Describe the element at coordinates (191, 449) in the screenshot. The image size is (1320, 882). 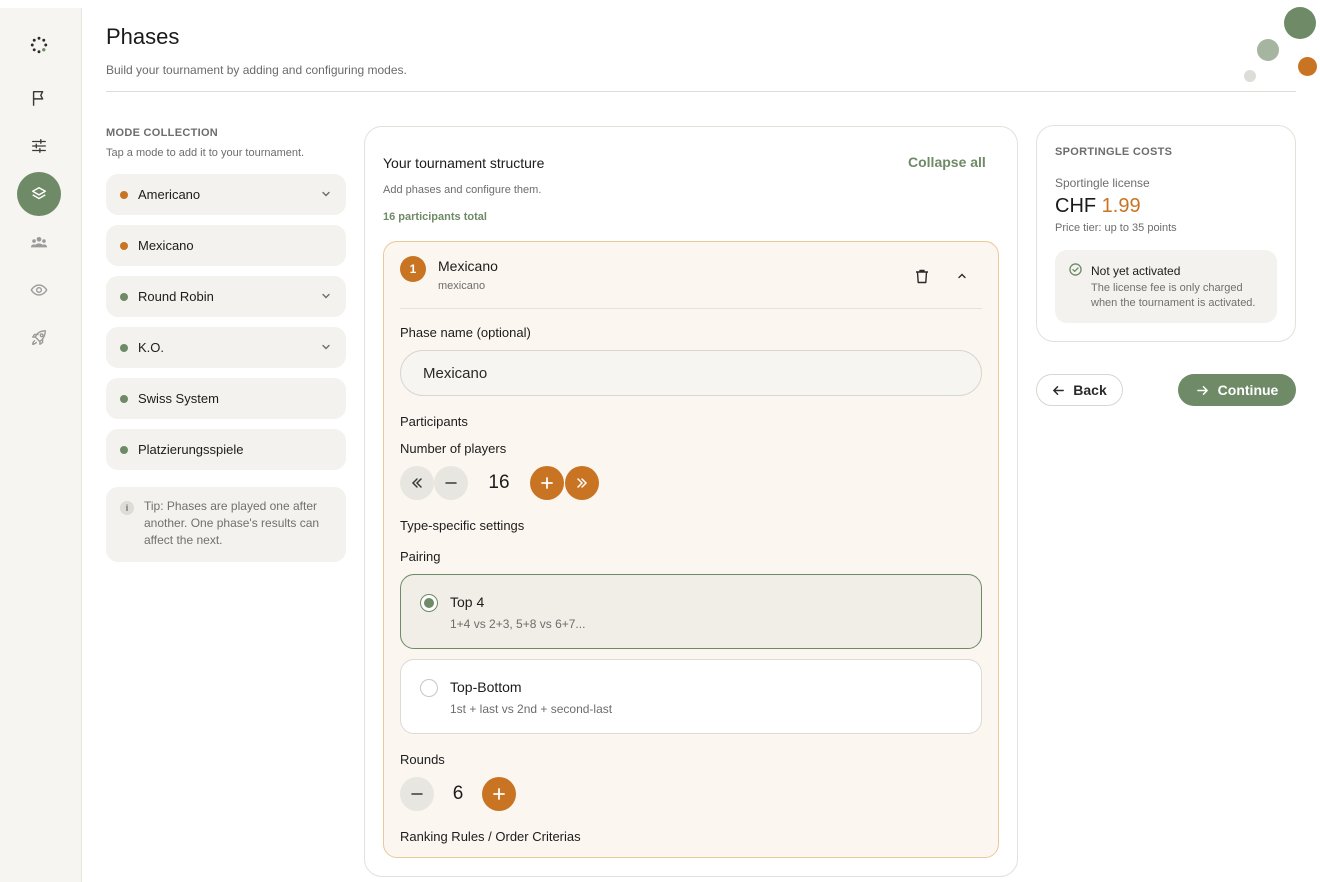
I see `mode-label: Platzierungsspiele` at that location.